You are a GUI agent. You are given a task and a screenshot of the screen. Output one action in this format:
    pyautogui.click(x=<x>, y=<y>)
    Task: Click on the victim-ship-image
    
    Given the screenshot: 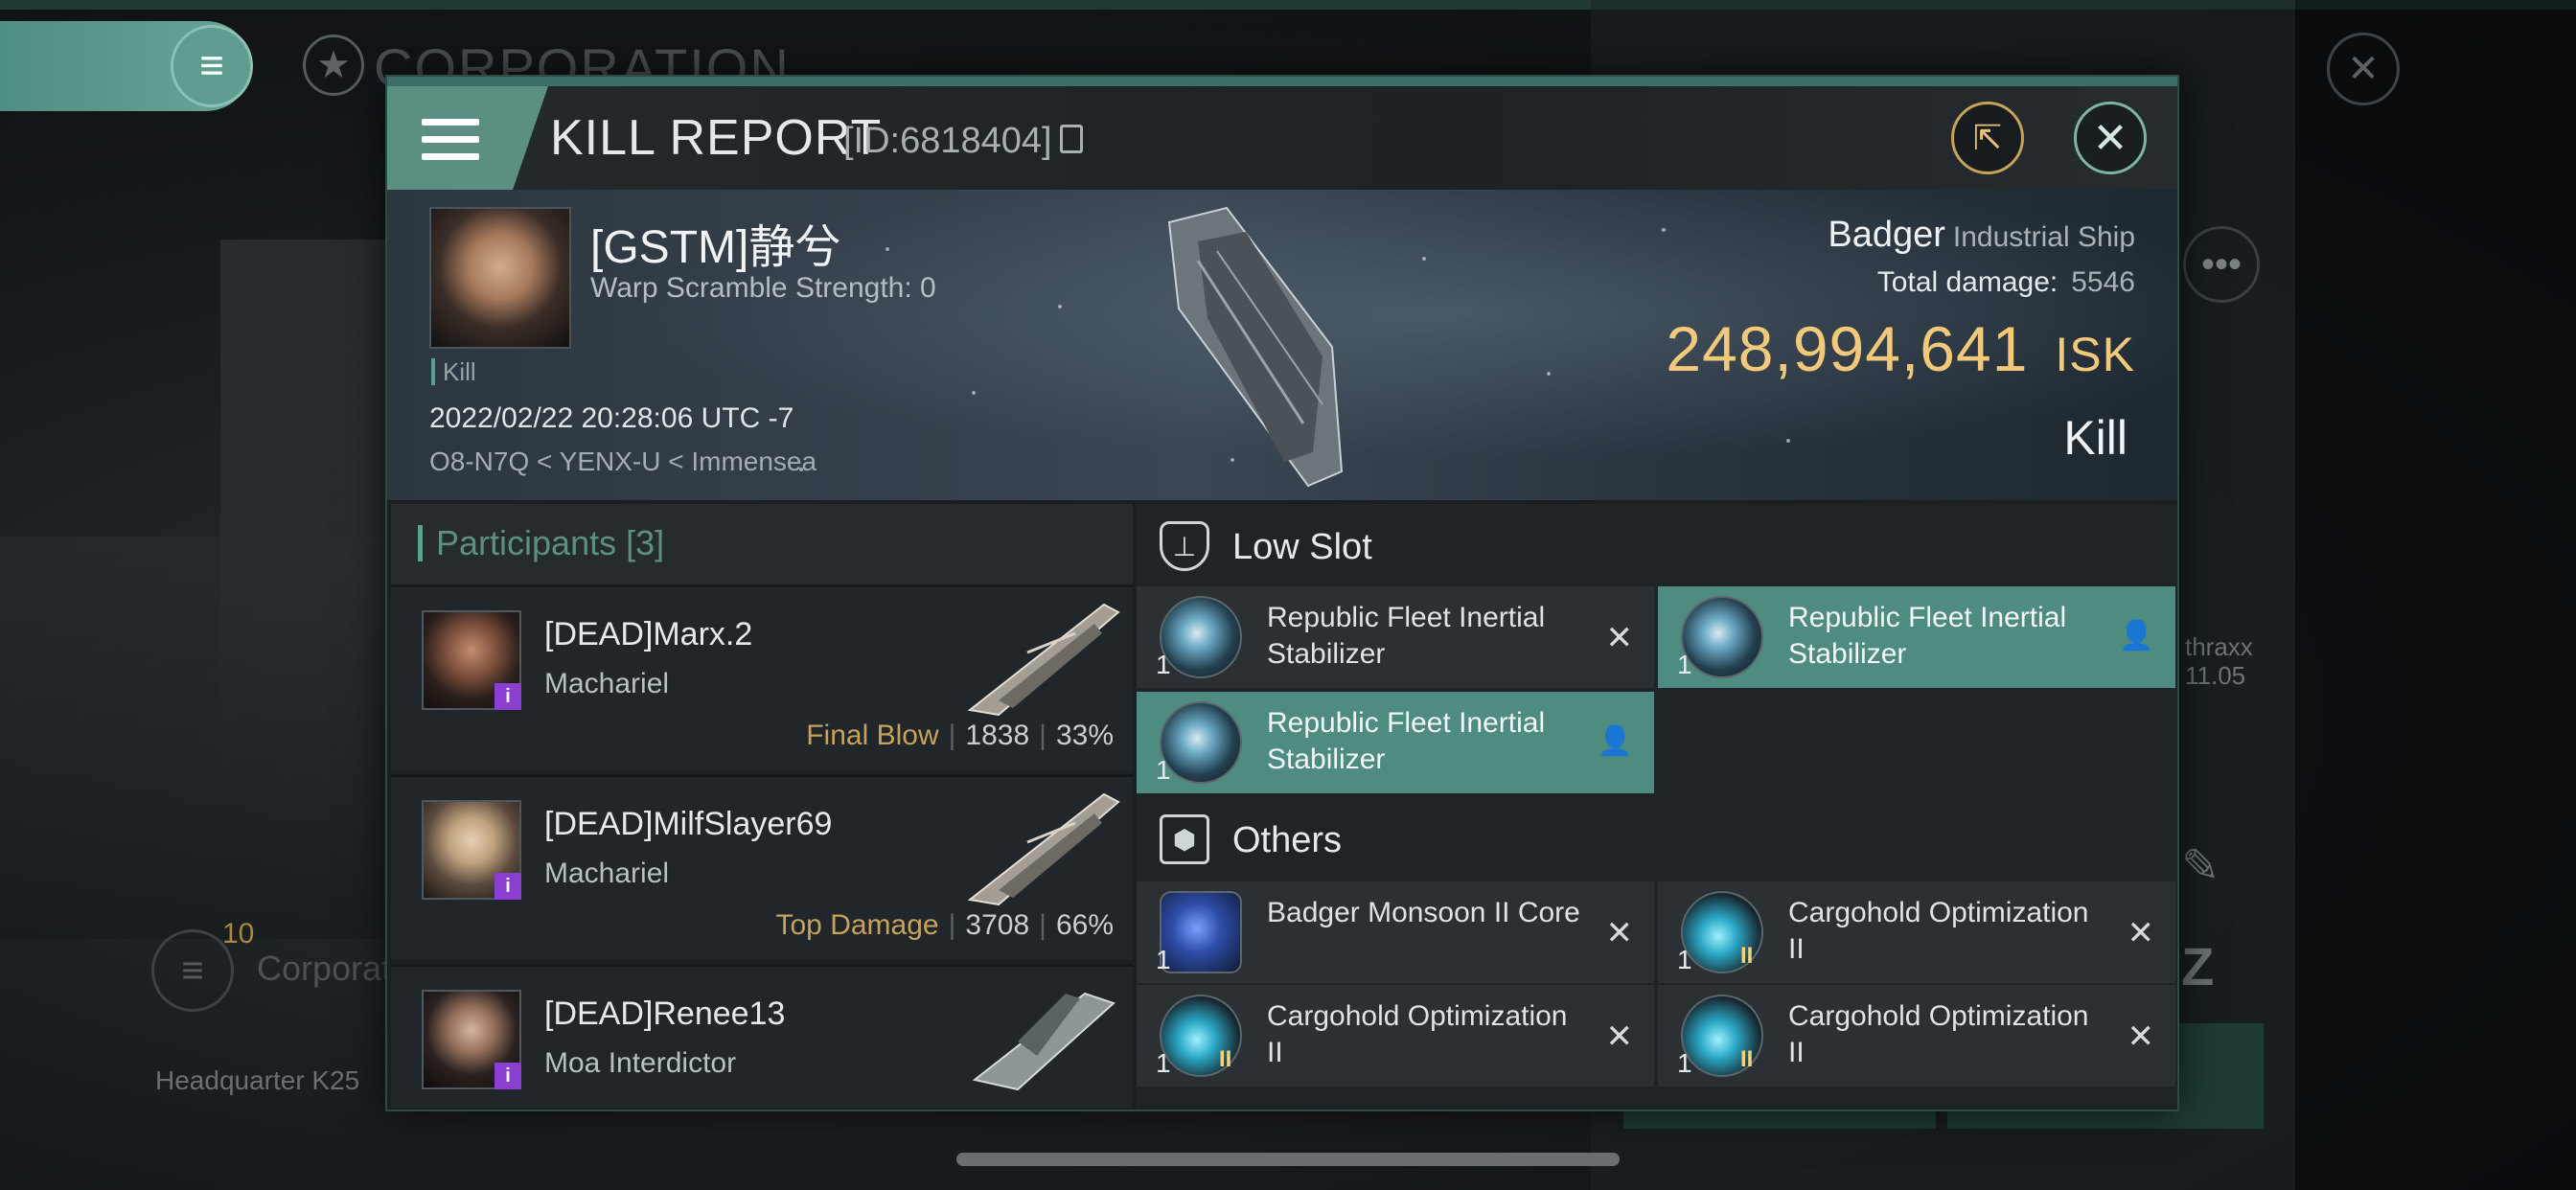 What is the action you would take?
    pyautogui.click(x=1255, y=347)
    